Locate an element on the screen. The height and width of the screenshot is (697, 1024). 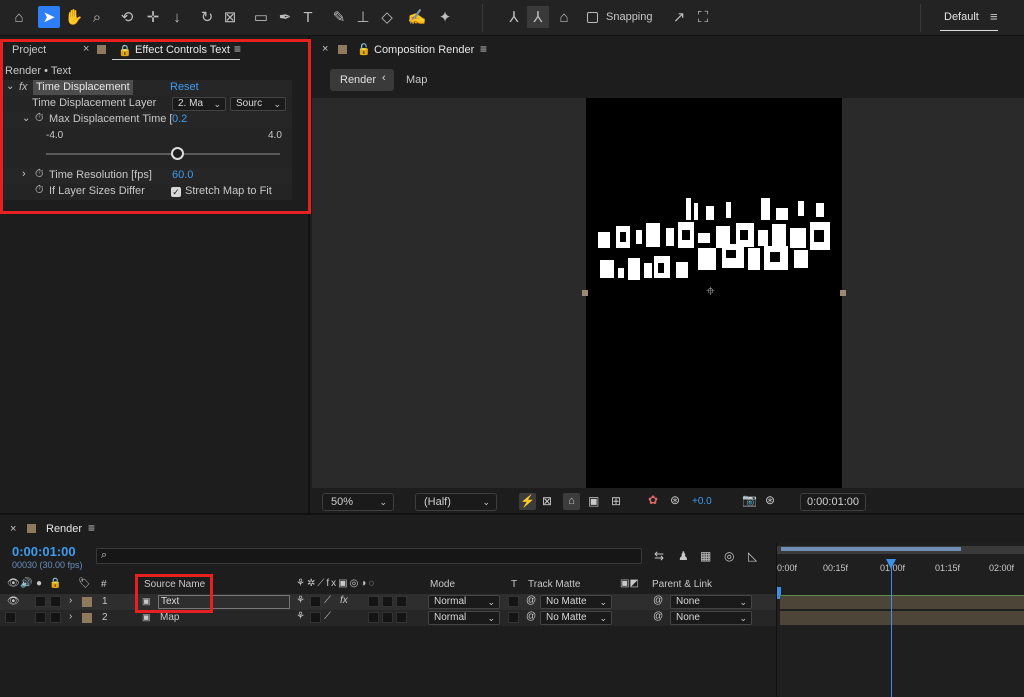
pan-behind-tool-icon: ⊠ is located at coordinates (230, 17).